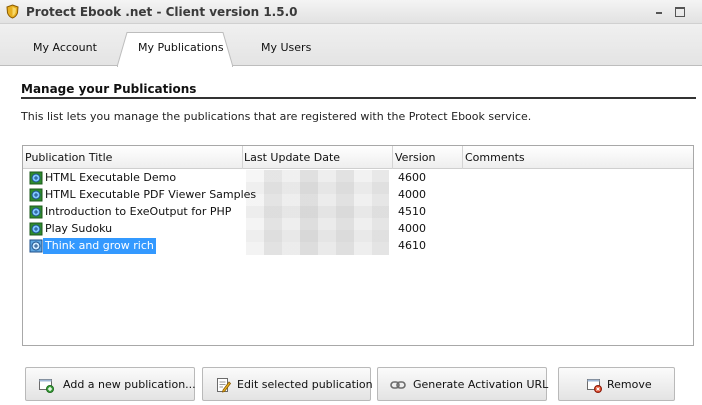 The image size is (702, 405). I want to click on section-divider, so click(358, 98).